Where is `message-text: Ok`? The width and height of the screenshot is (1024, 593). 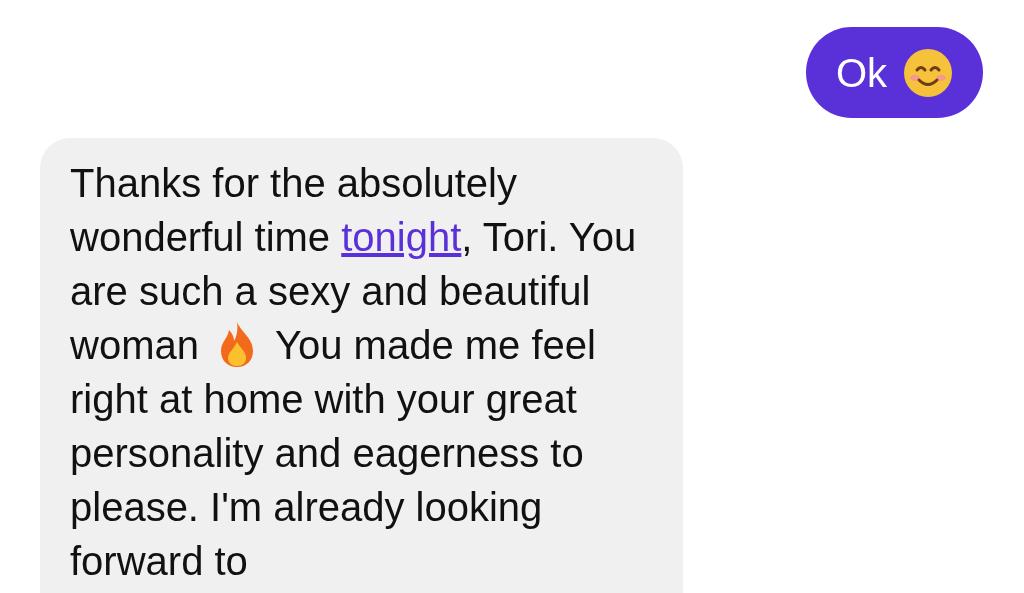 message-text: Ok is located at coordinates (861, 73).